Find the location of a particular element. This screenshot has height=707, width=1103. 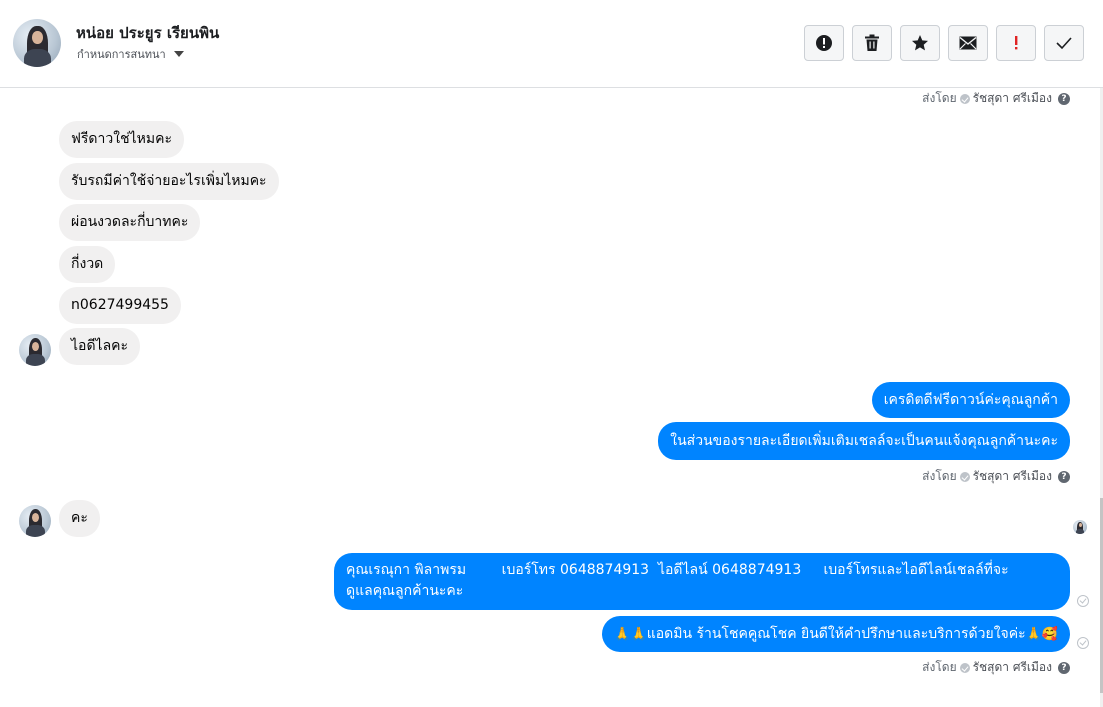

conversation-settings-dropdown: กำหนดการสนทนา is located at coordinates (130, 54).